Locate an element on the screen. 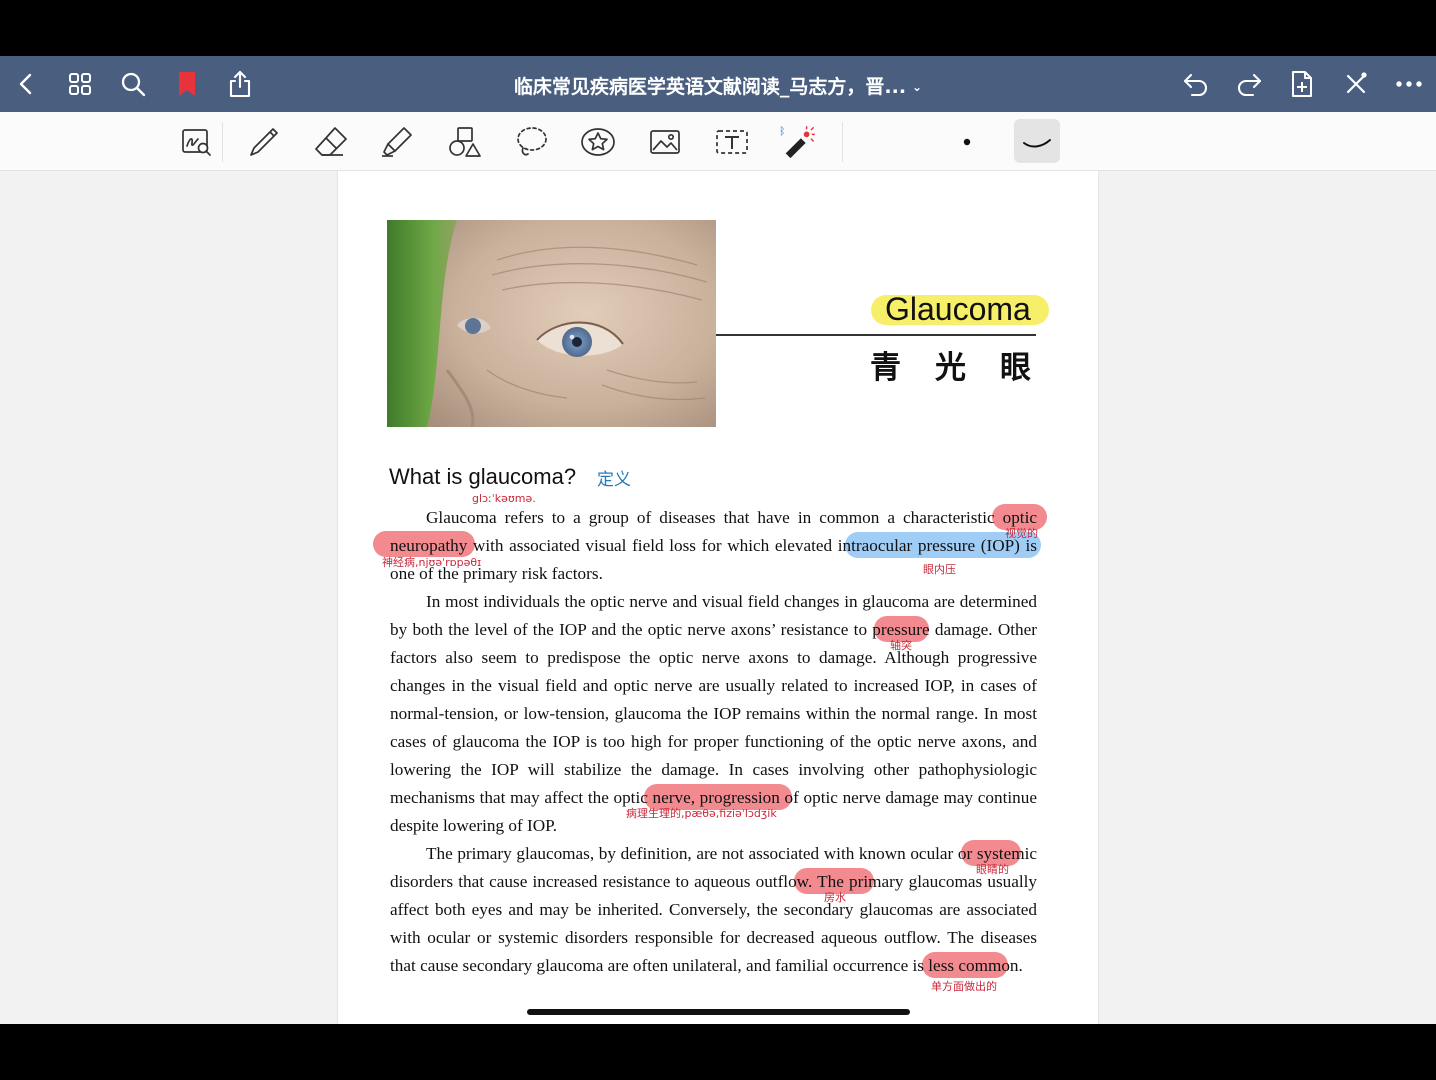  top-navigation-bar: 临床常见疾病医学英语文献阅读_马志方，晋... ⌄ is located at coordinates (718, 84).